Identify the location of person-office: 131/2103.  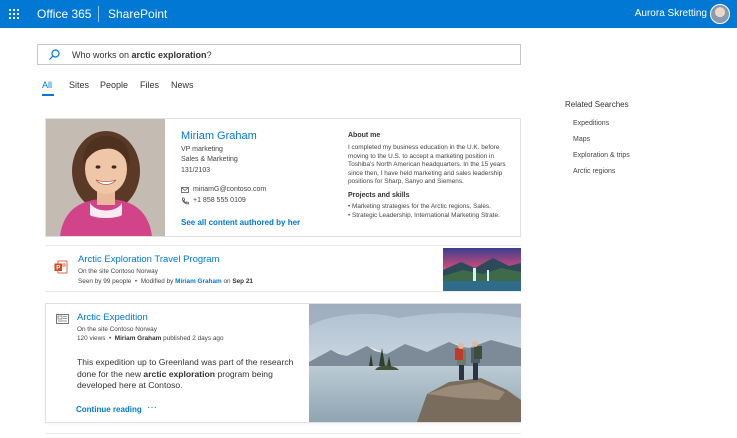
(196, 170).